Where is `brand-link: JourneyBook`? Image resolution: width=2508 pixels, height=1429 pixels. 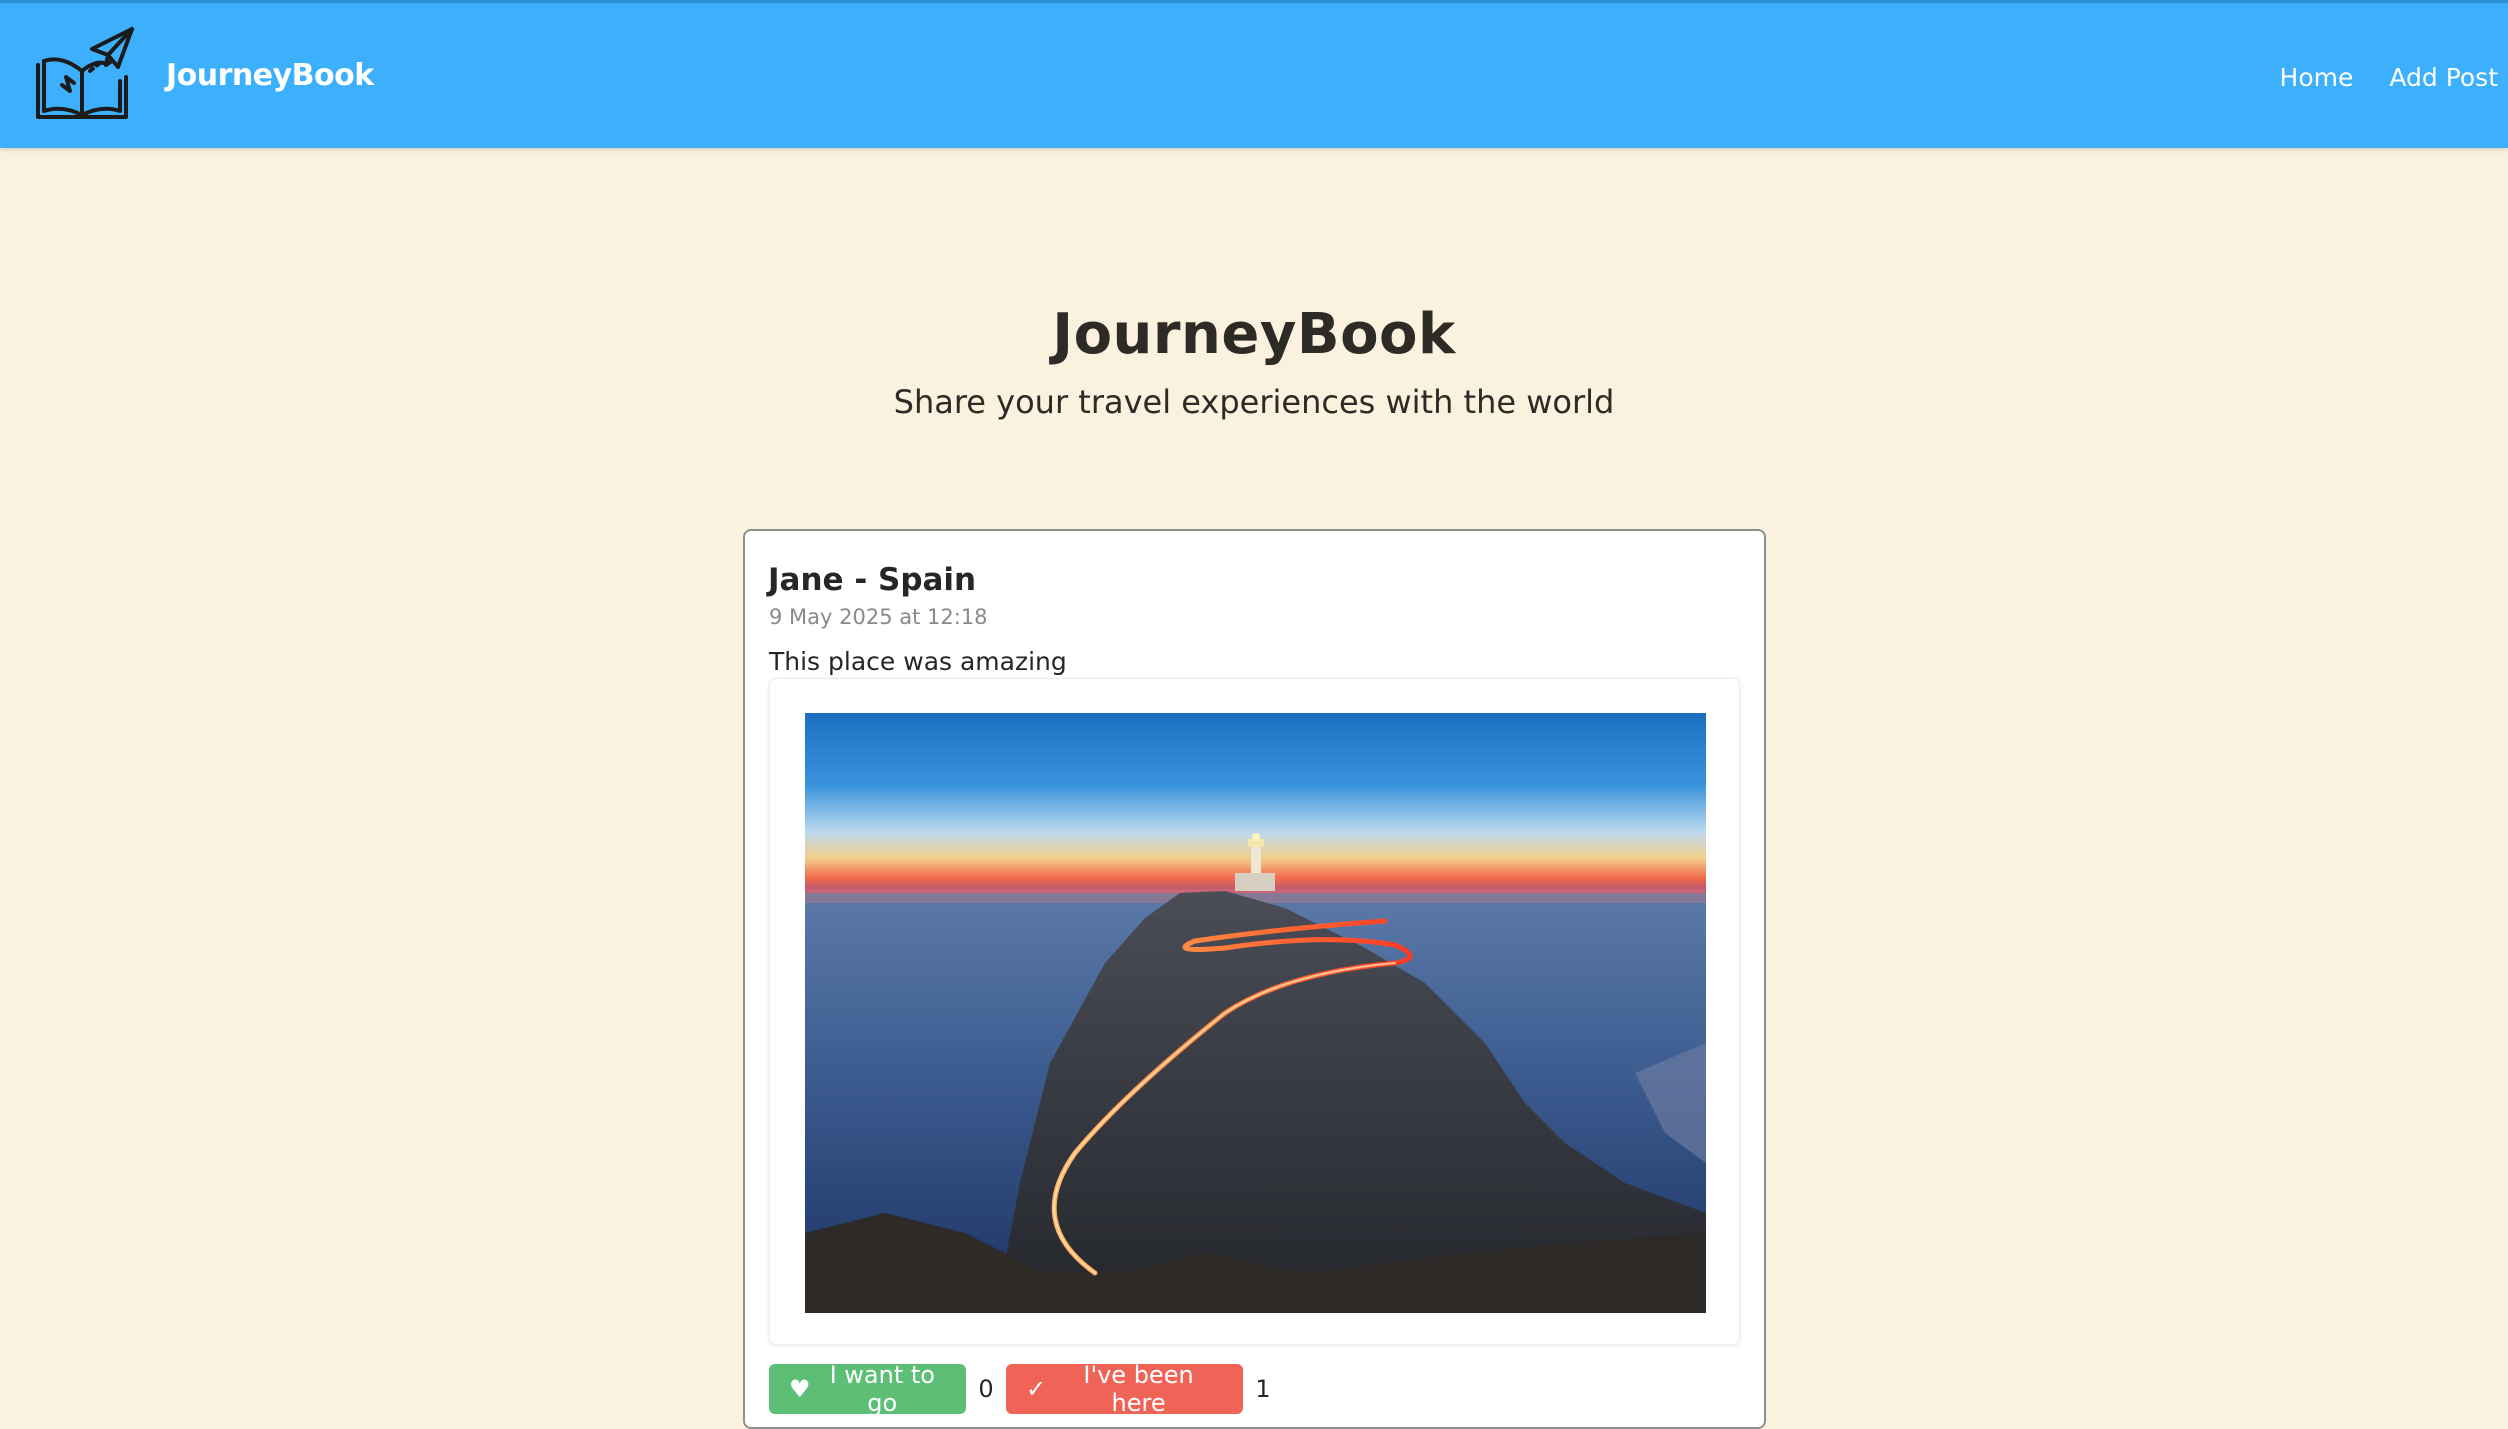 brand-link: JourneyBook is located at coordinates (204, 75).